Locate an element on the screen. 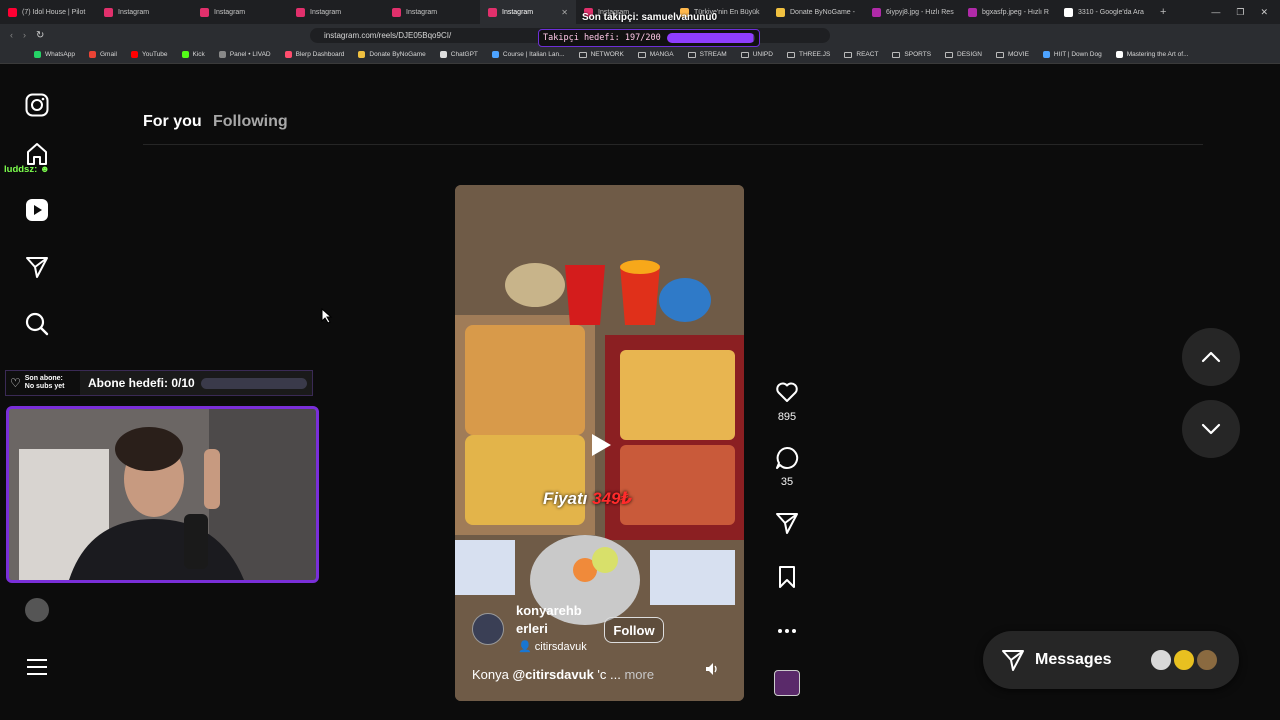 This screenshot has width=1280, height=720. browser-tab: 6iypyj8.jpg - Hızlı Res is located at coordinates (912, 12).